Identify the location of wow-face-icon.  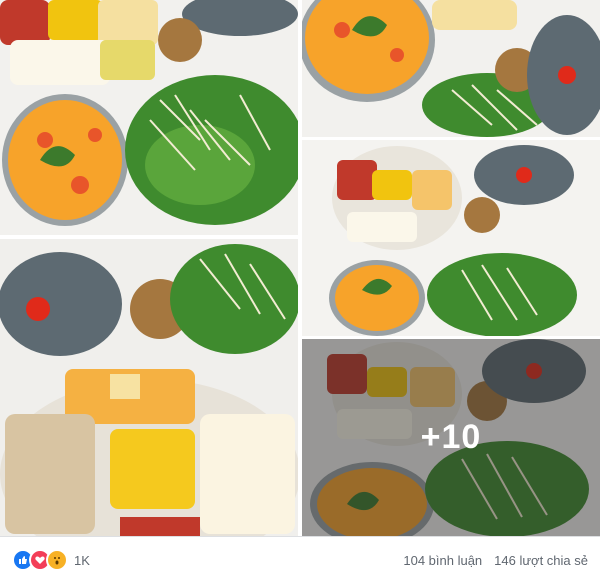
(57, 560).